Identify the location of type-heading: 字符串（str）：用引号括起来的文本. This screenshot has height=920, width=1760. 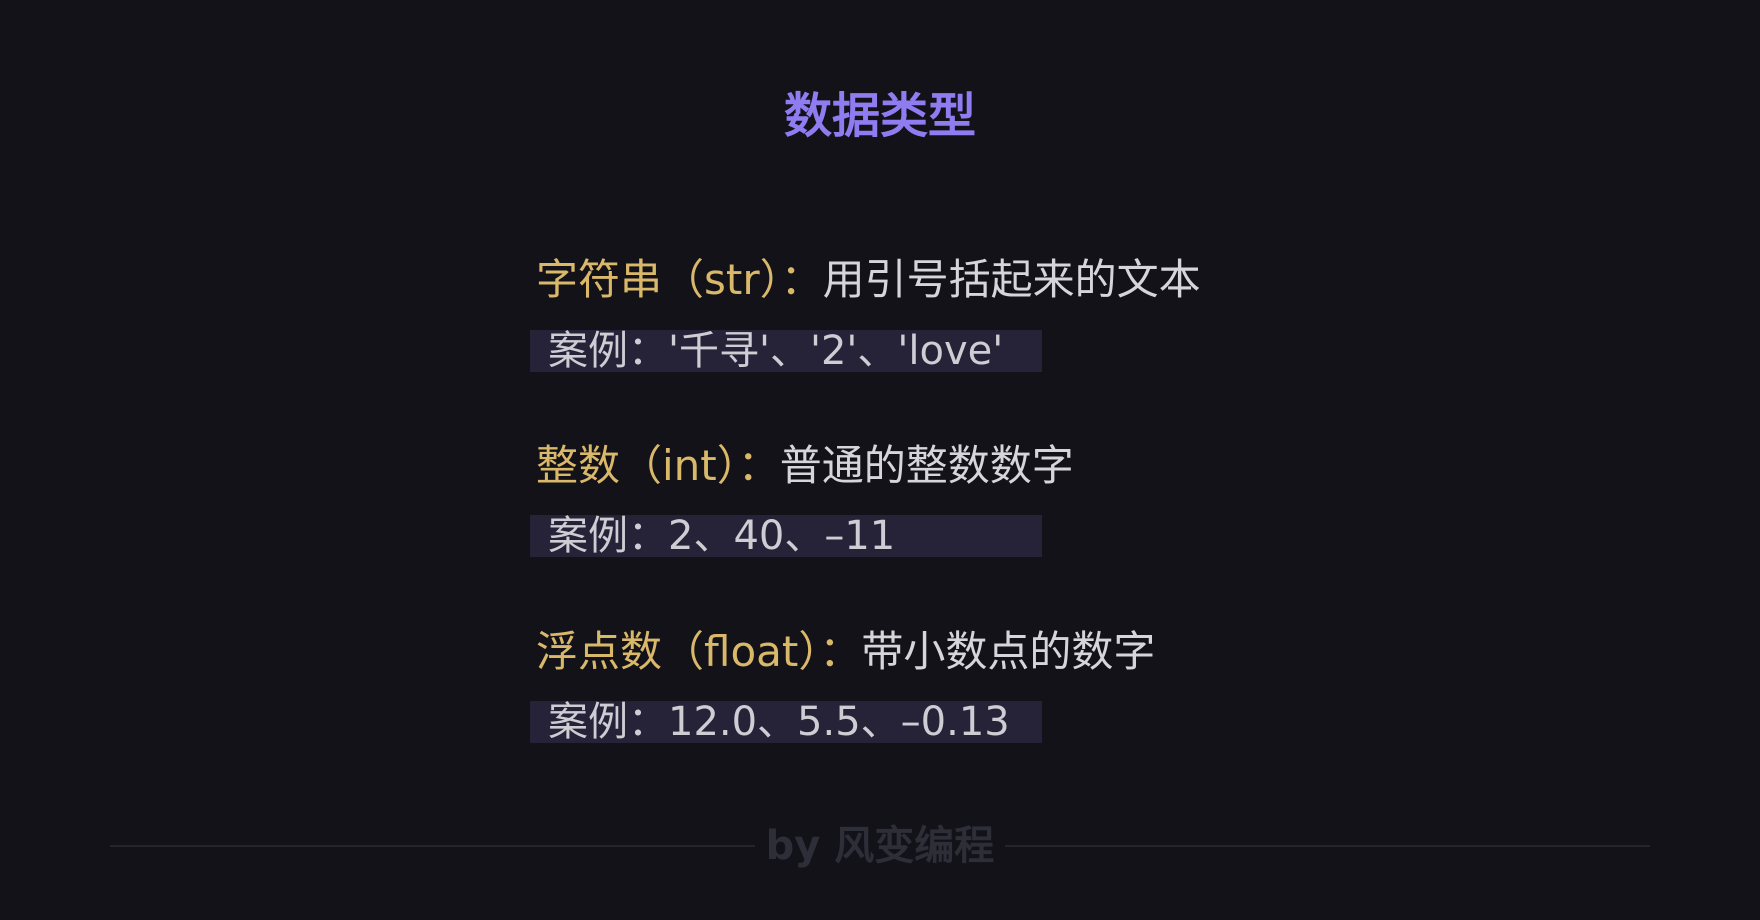
(868, 280).